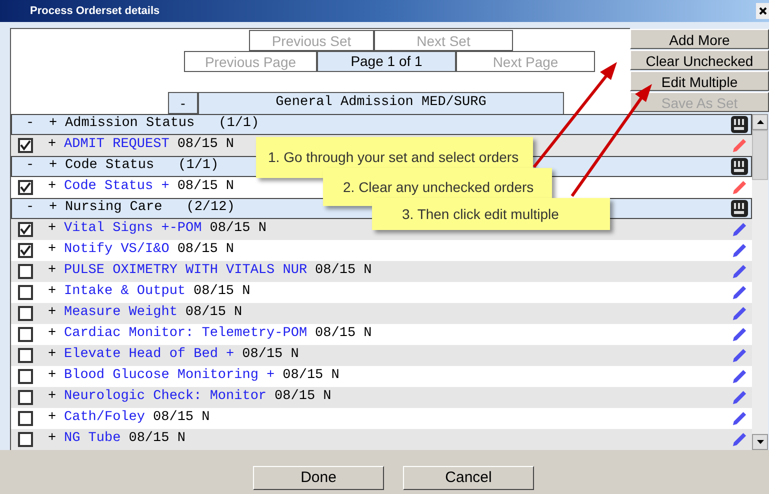 This screenshot has width=769, height=494. Describe the element at coordinates (117, 250) in the screenshot. I see `order-name: Notify VS/I&O` at that location.